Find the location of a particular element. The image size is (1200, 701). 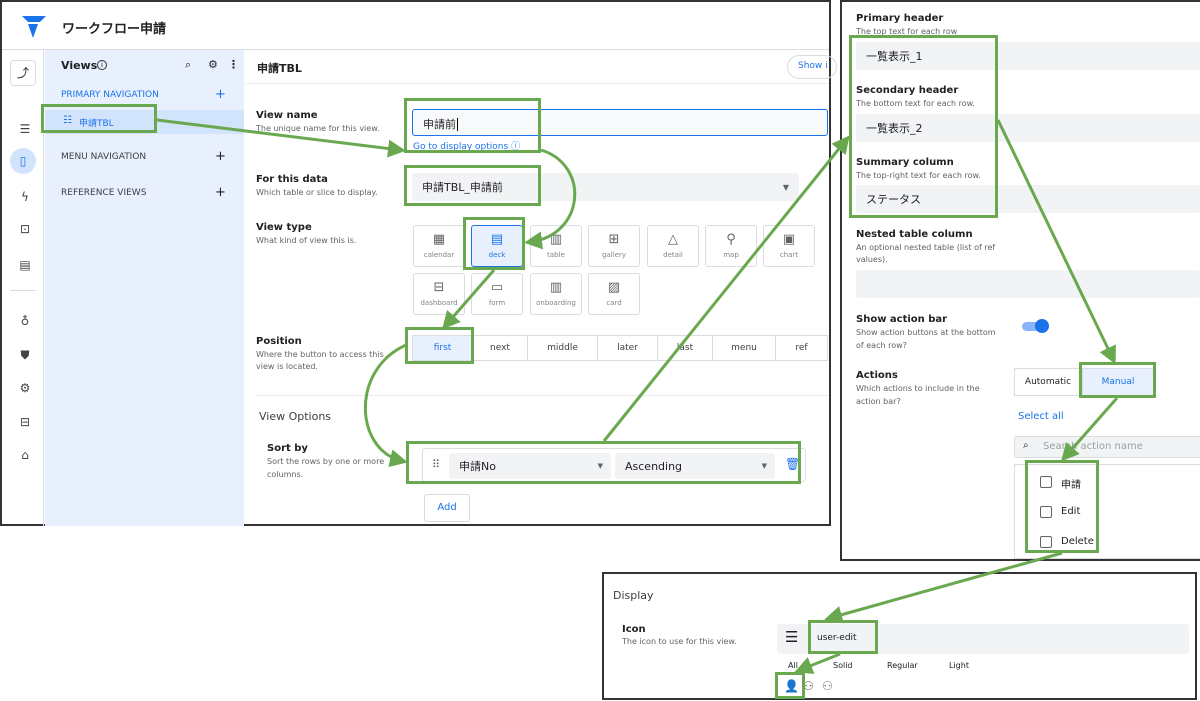

arrow-sidebar-to-viewname is located at coordinates (281, 138).